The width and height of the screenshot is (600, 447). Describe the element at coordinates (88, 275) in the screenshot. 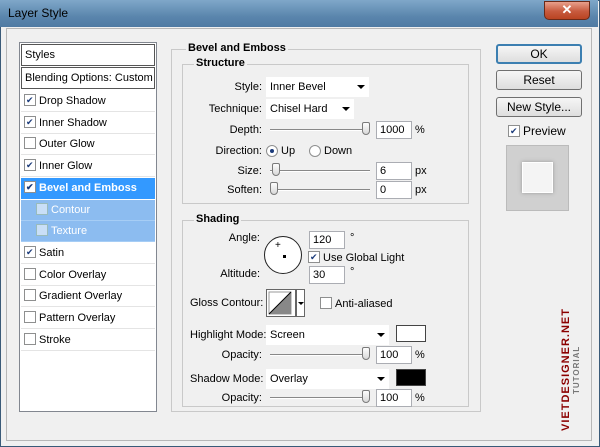

I see `style-item-color-overlay: Color Overlay` at that location.